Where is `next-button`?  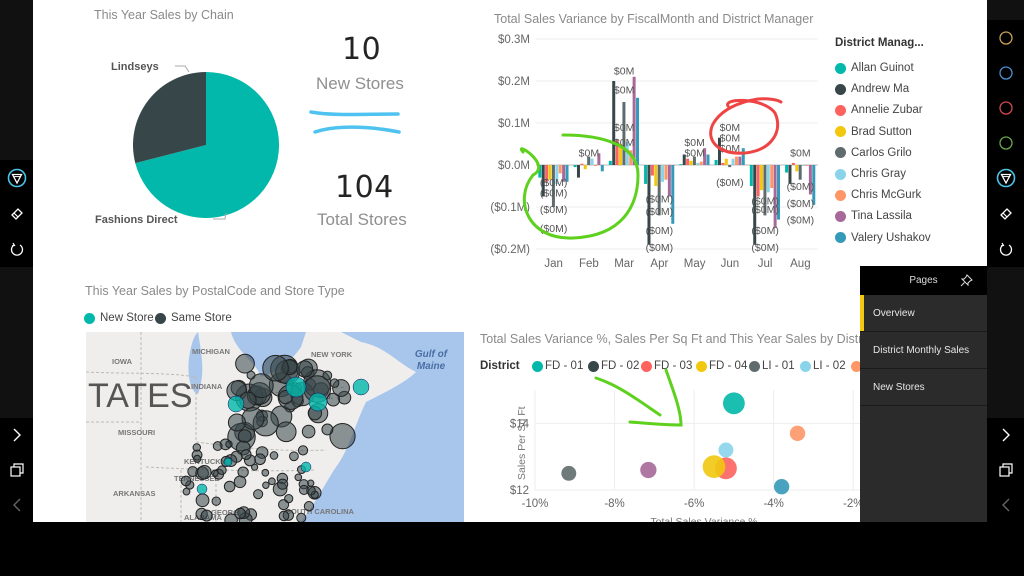
next-button is located at coordinates (16, 435).